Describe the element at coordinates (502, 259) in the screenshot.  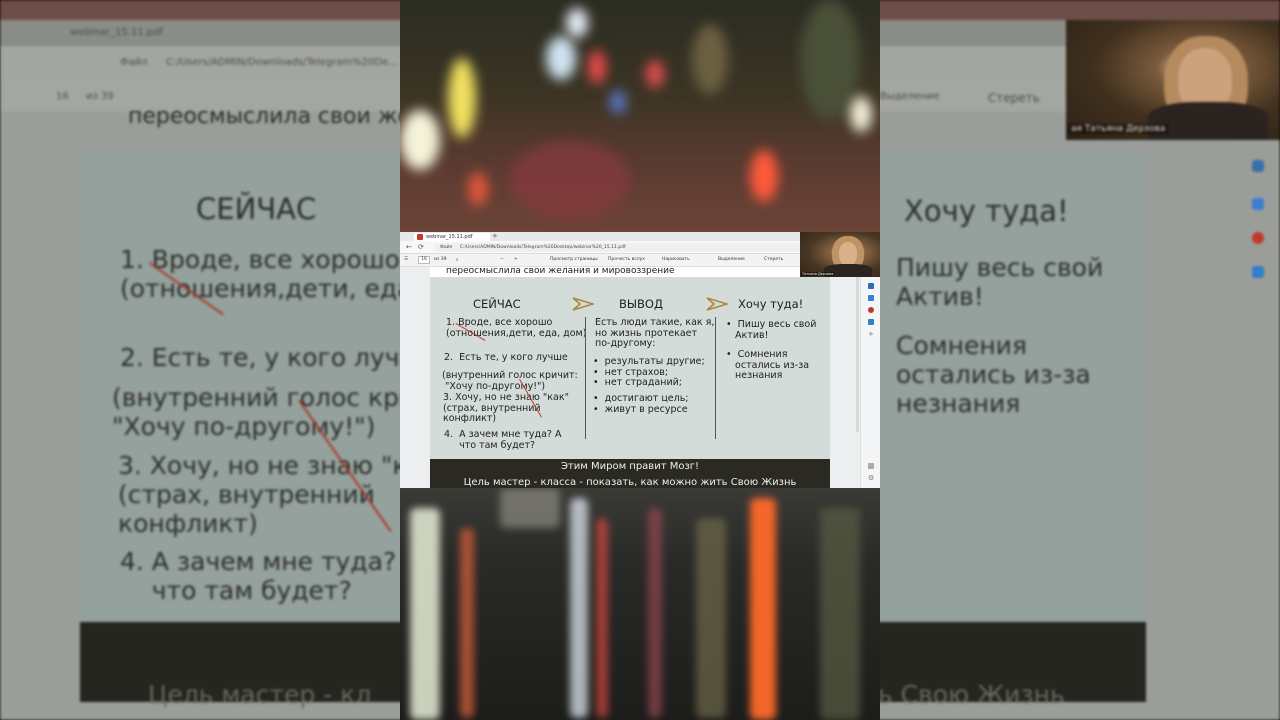
I see `zoom-out-icon: −` at that location.